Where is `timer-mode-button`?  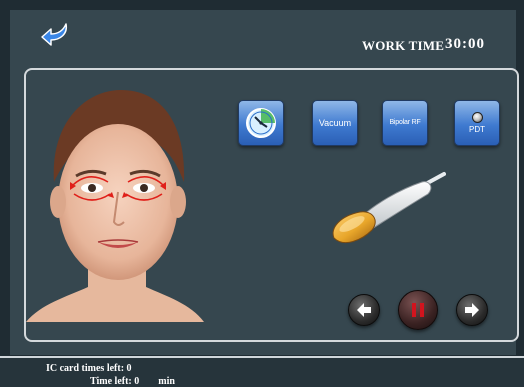
timer-mode-button is located at coordinates (261, 123).